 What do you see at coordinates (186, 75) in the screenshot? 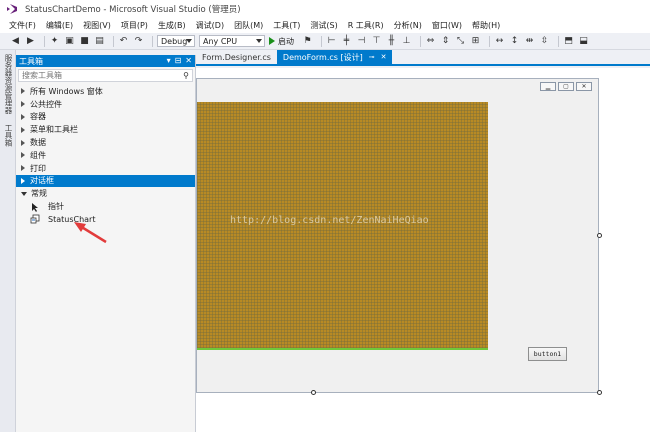
I see `search-icon: ⚲` at bounding box center [186, 75].